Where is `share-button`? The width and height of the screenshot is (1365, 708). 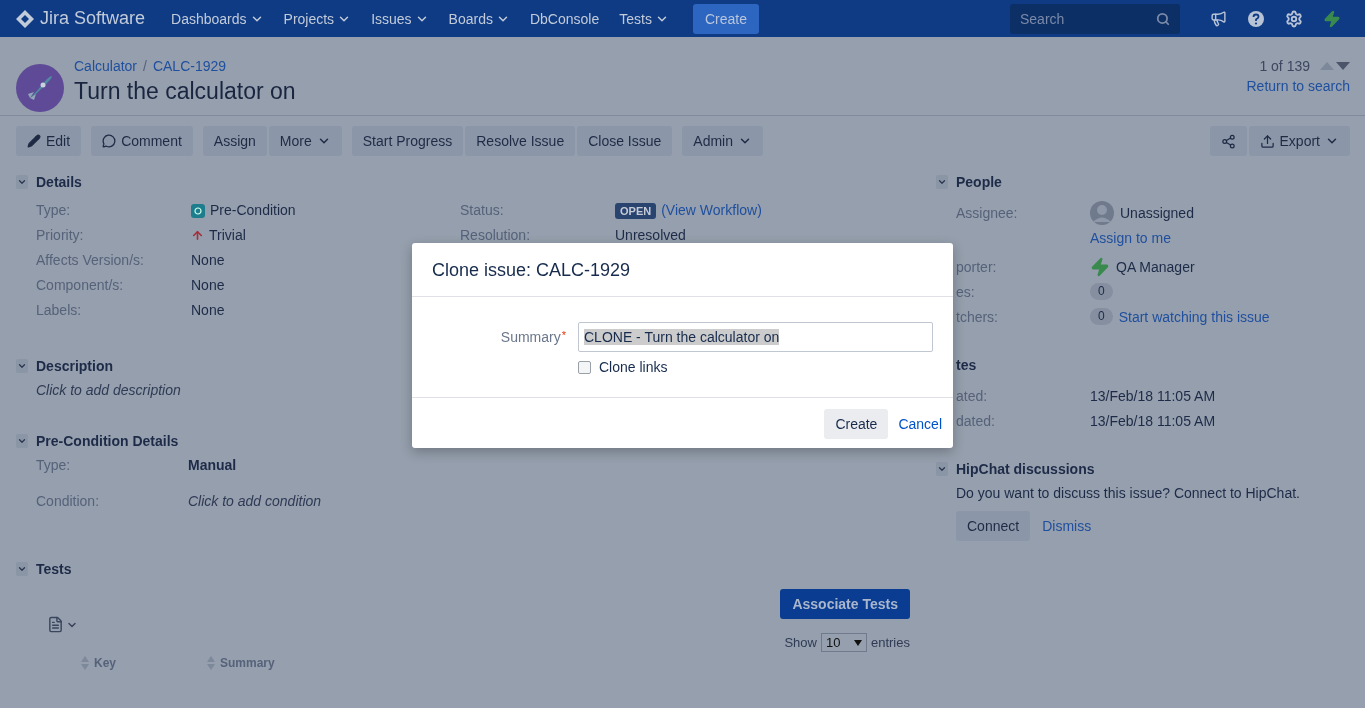 share-button is located at coordinates (1228, 141).